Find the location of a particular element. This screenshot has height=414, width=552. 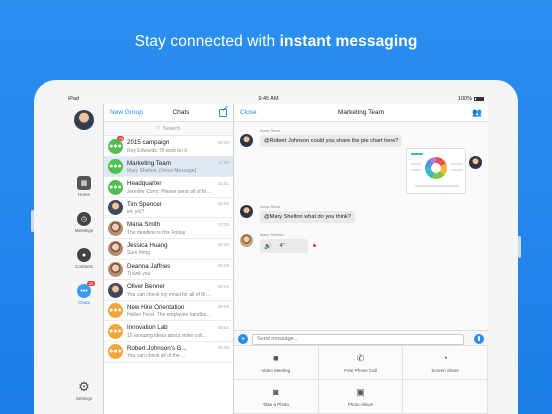

volume-button is located at coordinates (32, 221).